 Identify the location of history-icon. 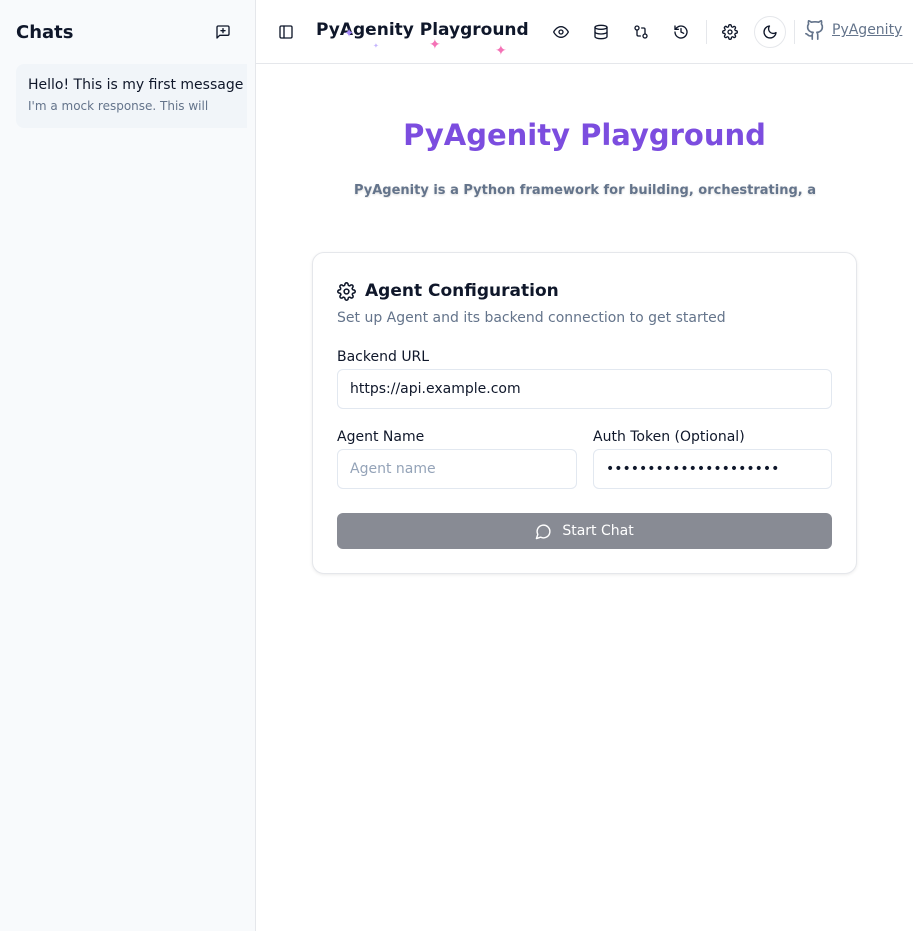
(681, 32).